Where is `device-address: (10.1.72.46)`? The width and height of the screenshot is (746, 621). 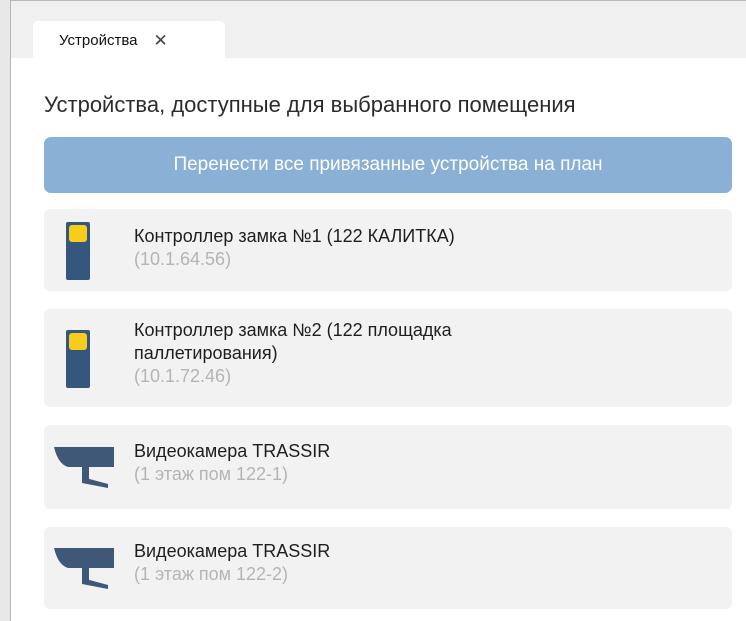
device-address: (10.1.72.46) is located at coordinates (183, 376).